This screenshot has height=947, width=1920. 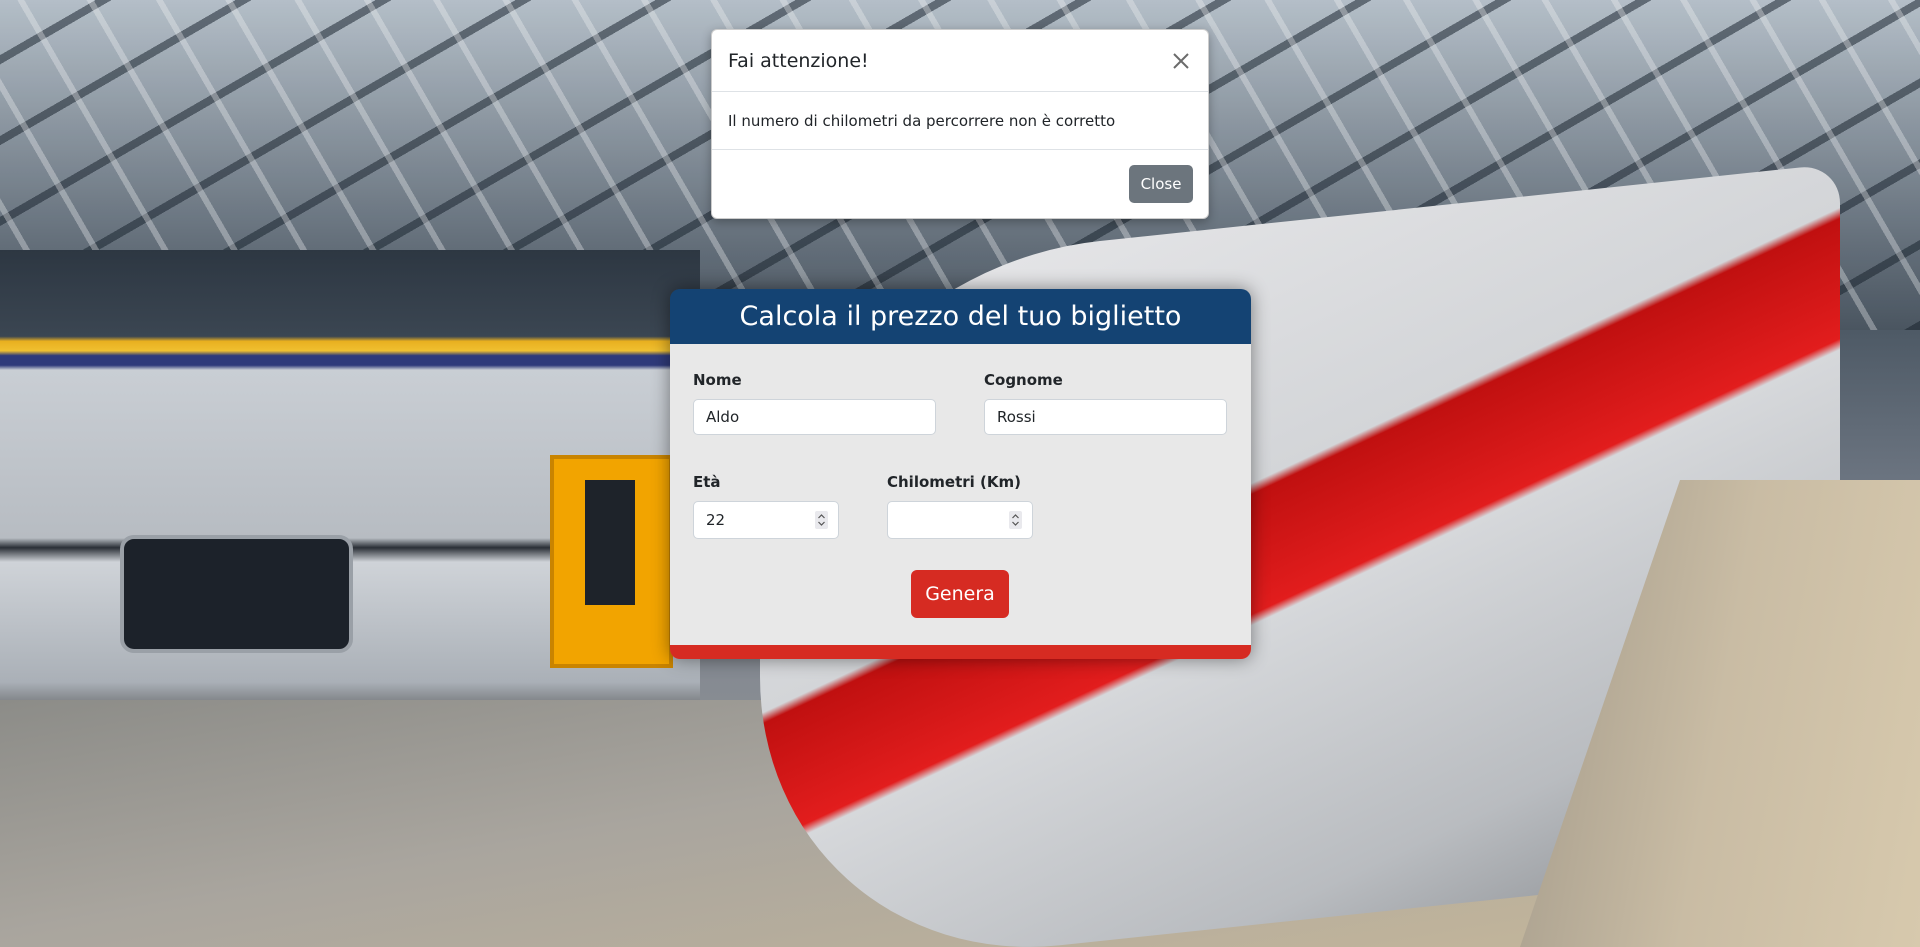 What do you see at coordinates (954, 482) in the screenshot?
I see `km-label: Chilometri (Km)` at bounding box center [954, 482].